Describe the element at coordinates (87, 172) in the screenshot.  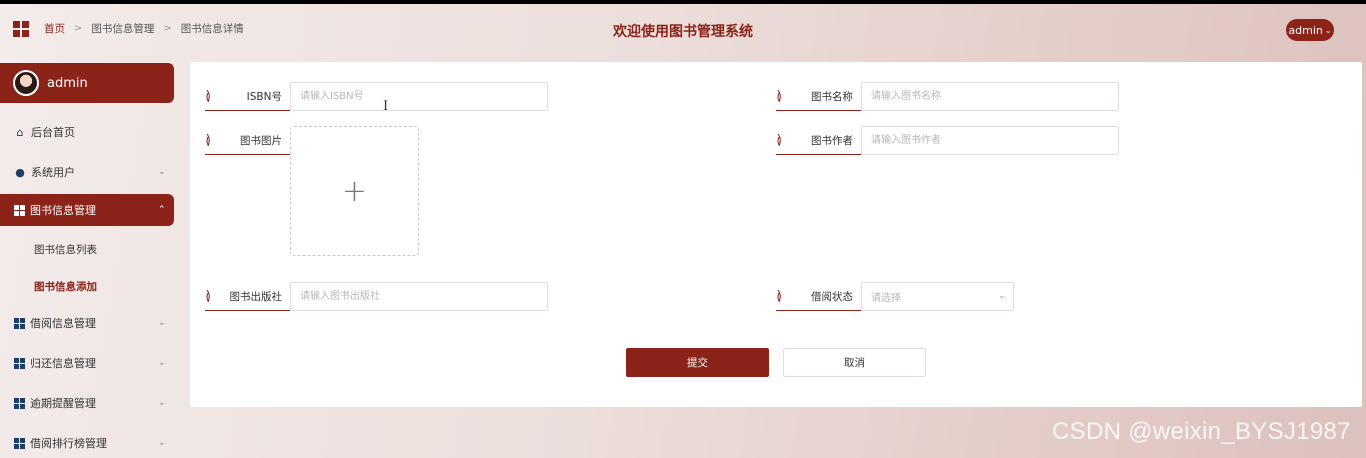
I see `sidebar-item-system-users: ● 系统用户 ⌄` at that location.